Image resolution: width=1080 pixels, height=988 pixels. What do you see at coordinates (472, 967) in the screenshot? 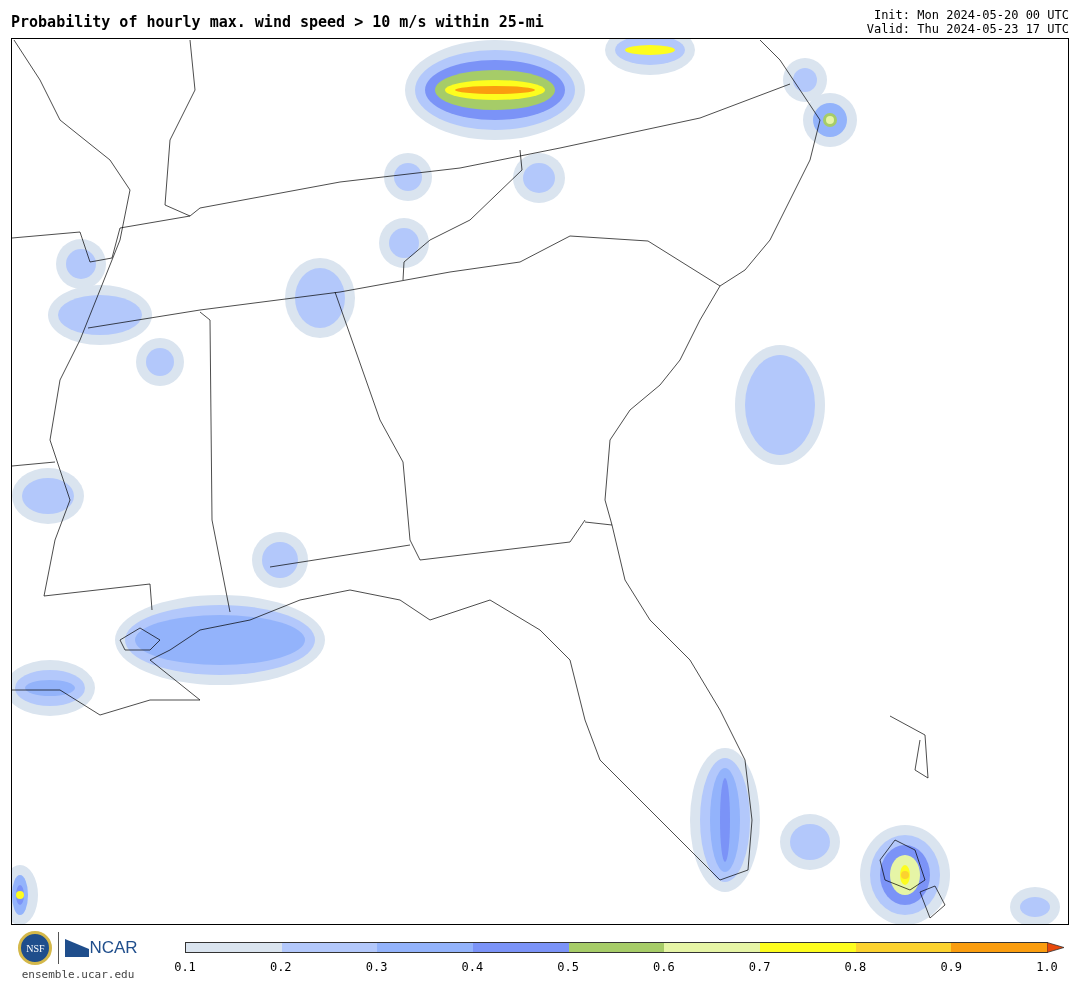
I see `colorbar-tick-label: 0.4` at bounding box center [472, 967].